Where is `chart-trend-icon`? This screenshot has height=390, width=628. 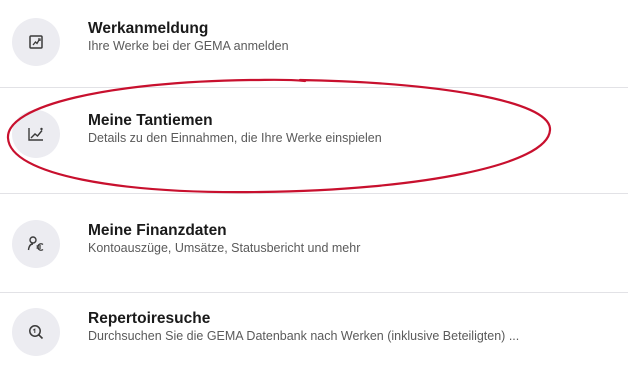
chart-trend-icon is located at coordinates (35, 134).